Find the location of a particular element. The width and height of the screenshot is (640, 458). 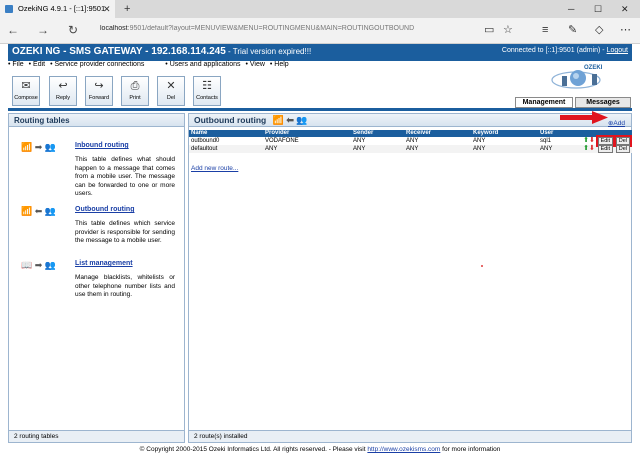

contacts-button: ☷ Contacts is located at coordinates (207, 91).